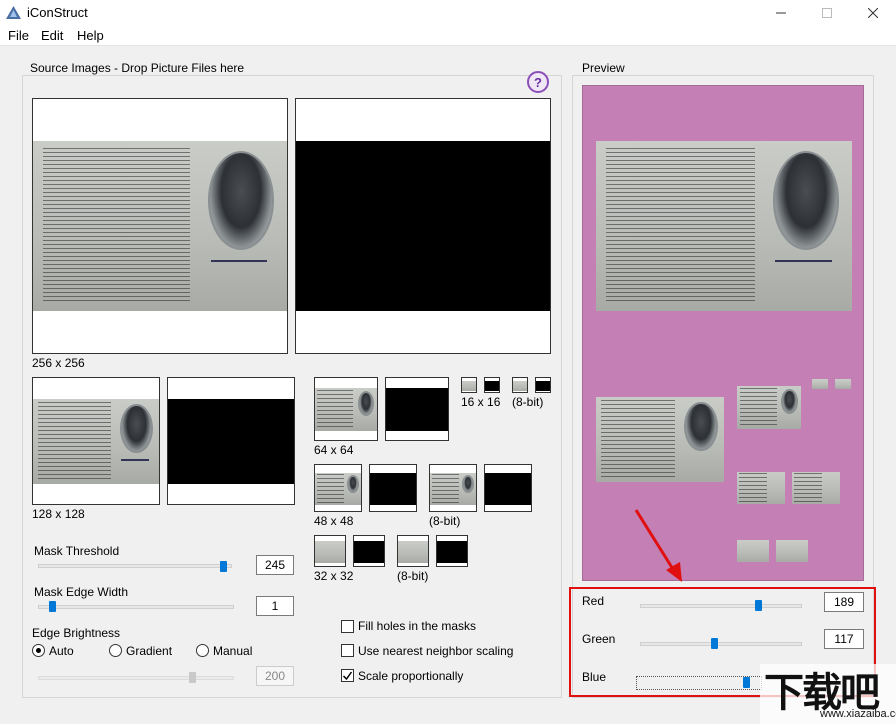 The width and height of the screenshot is (896, 724). Describe the element at coordinates (508, 488) in the screenshot. I see `mask-48-8bit` at that location.